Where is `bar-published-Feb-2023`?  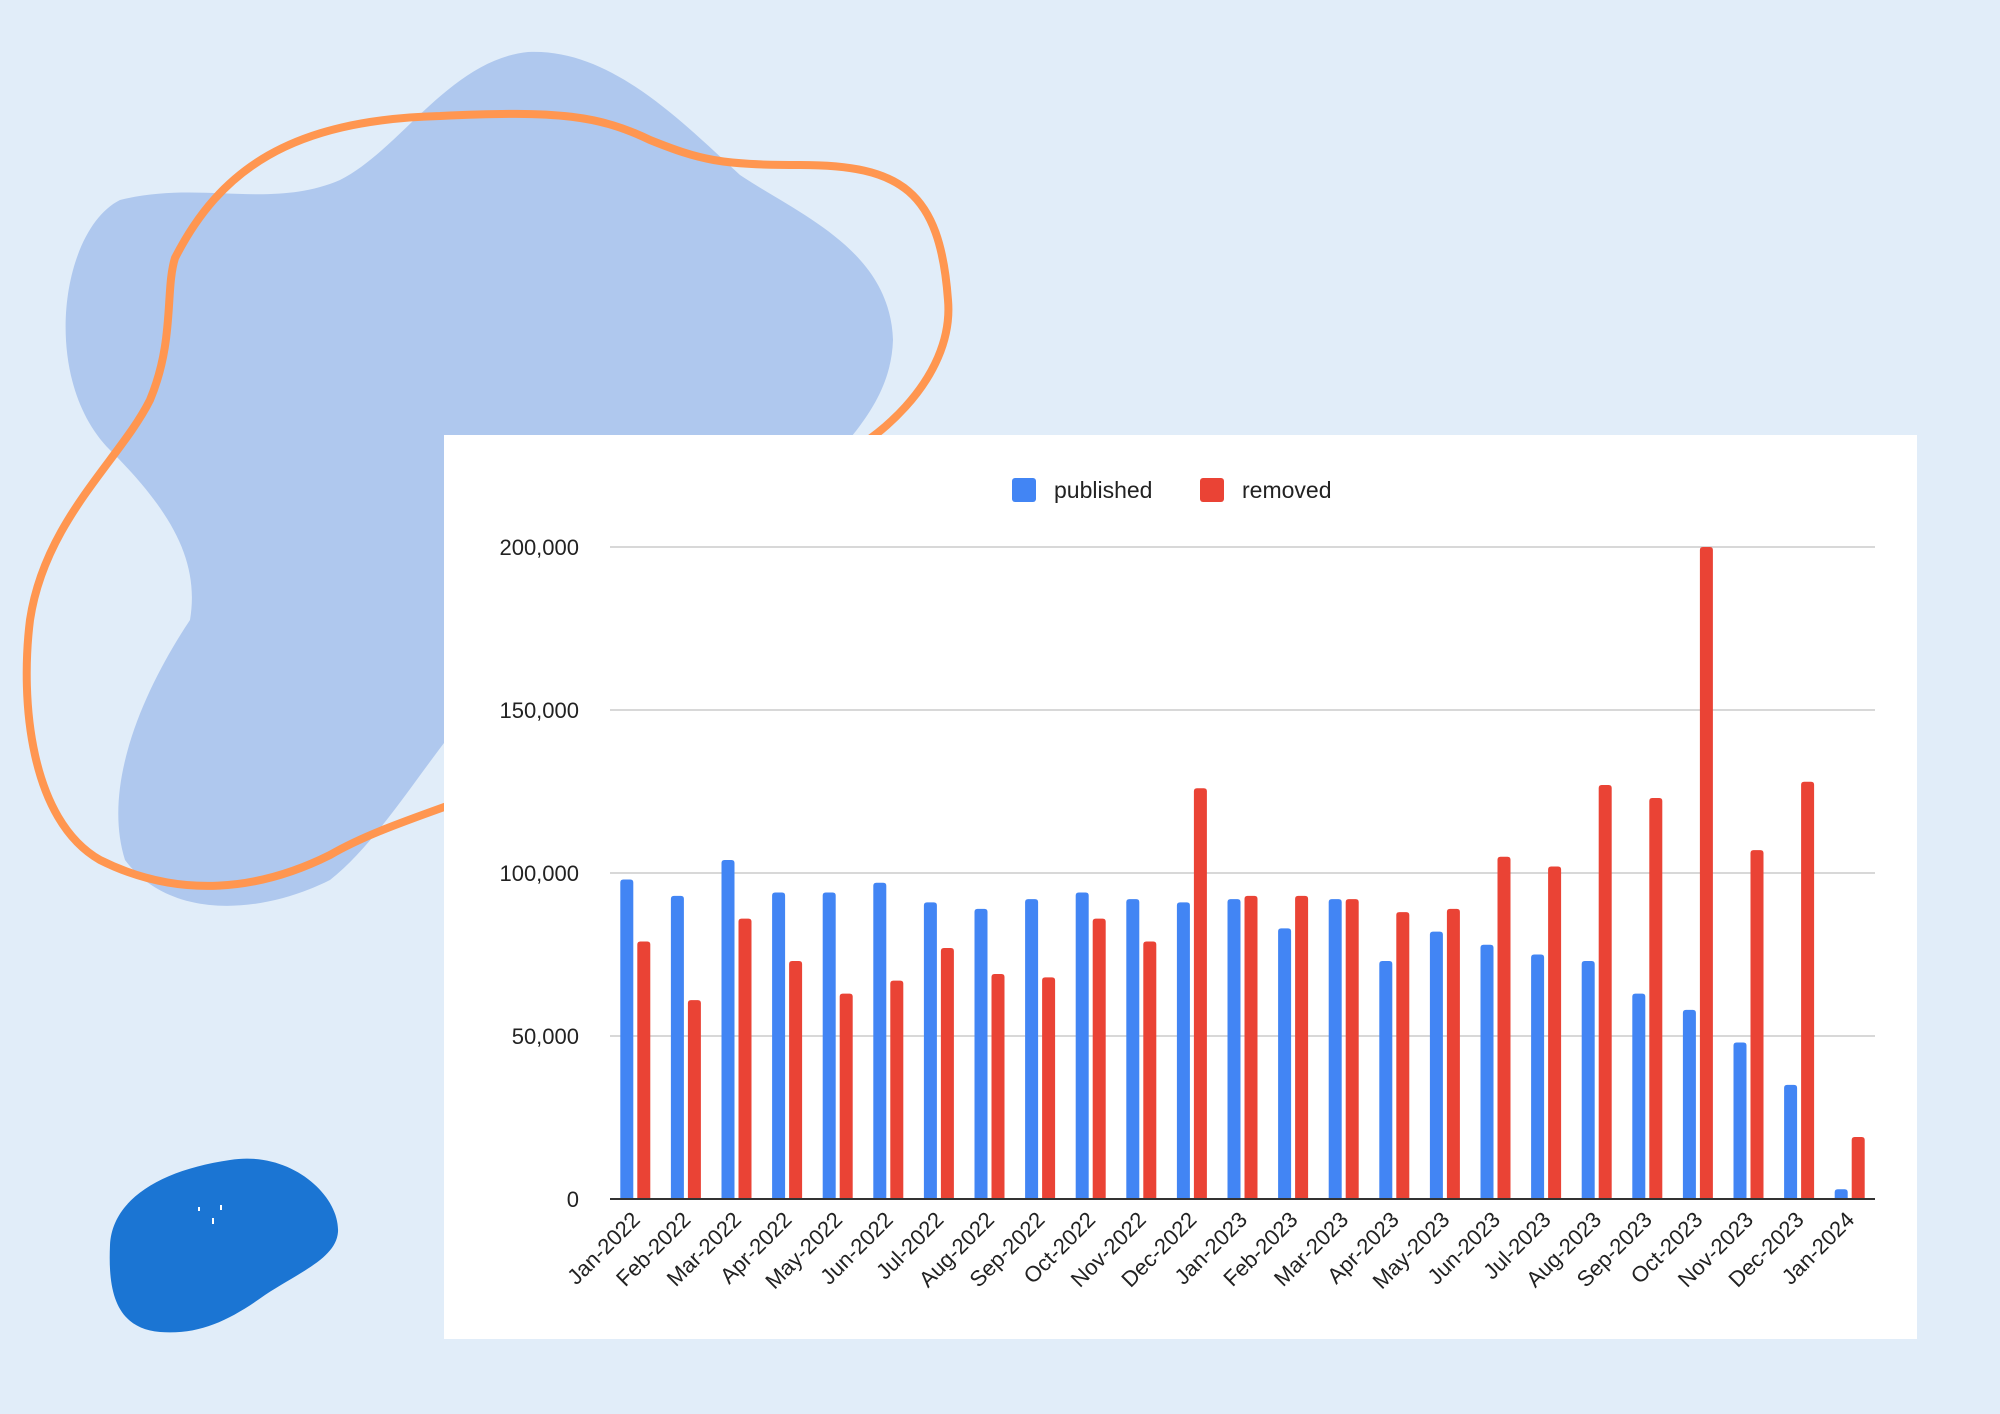
bar-published-Feb-2023 is located at coordinates (1285, 1063).